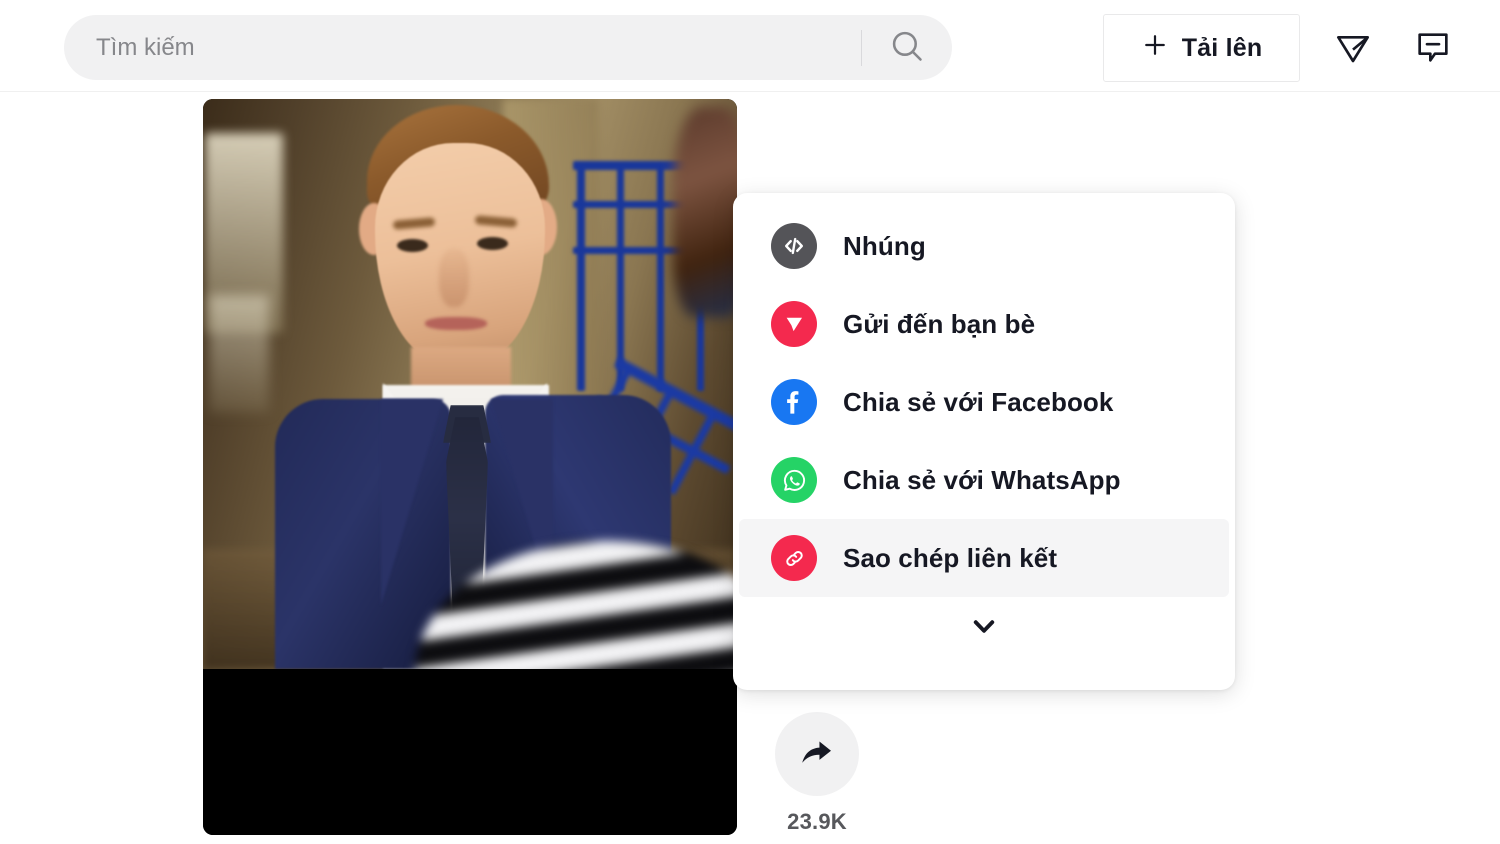  I want to click on top-navigation-bar: Tải lên, so click(750, 46).